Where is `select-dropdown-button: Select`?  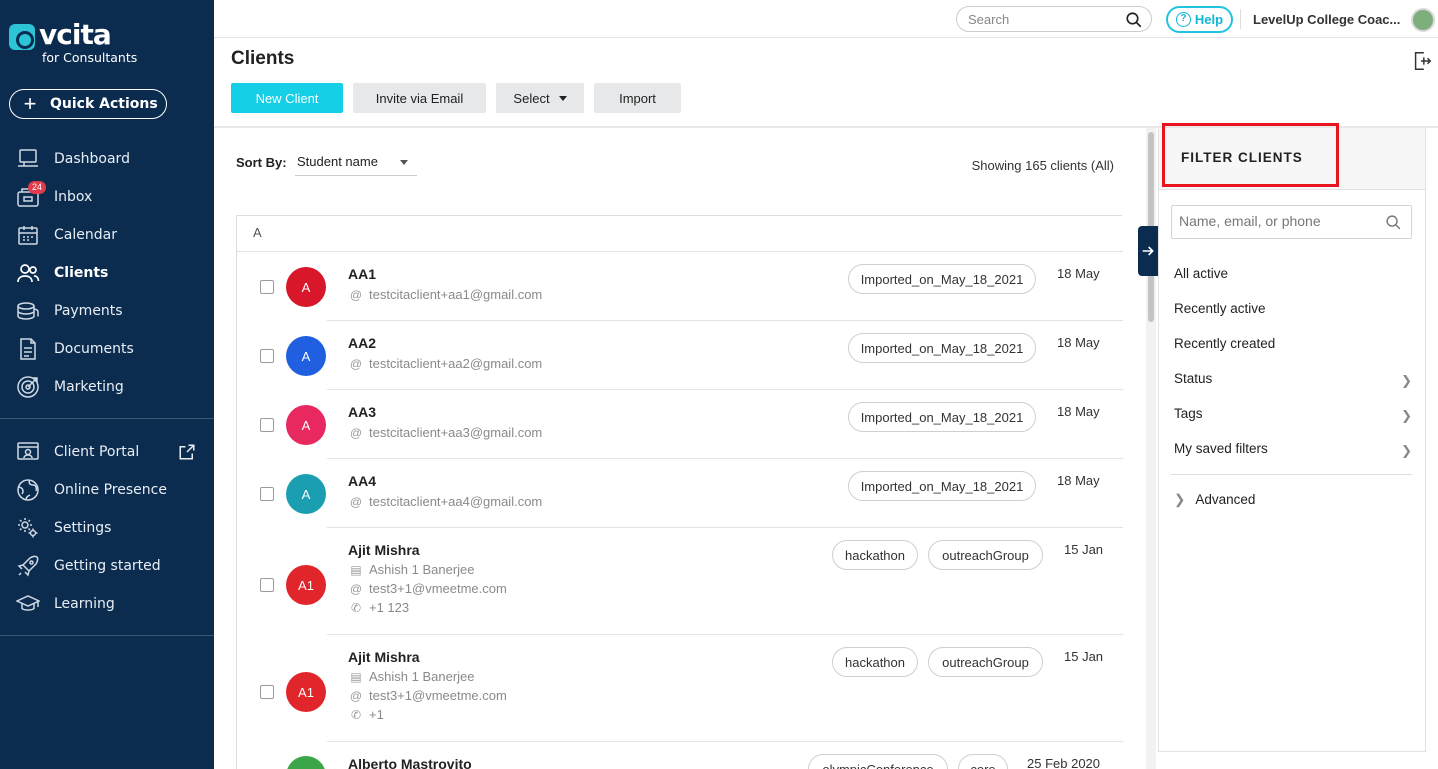
select-dropdown-button: Select is located at coordinates (540, 98).